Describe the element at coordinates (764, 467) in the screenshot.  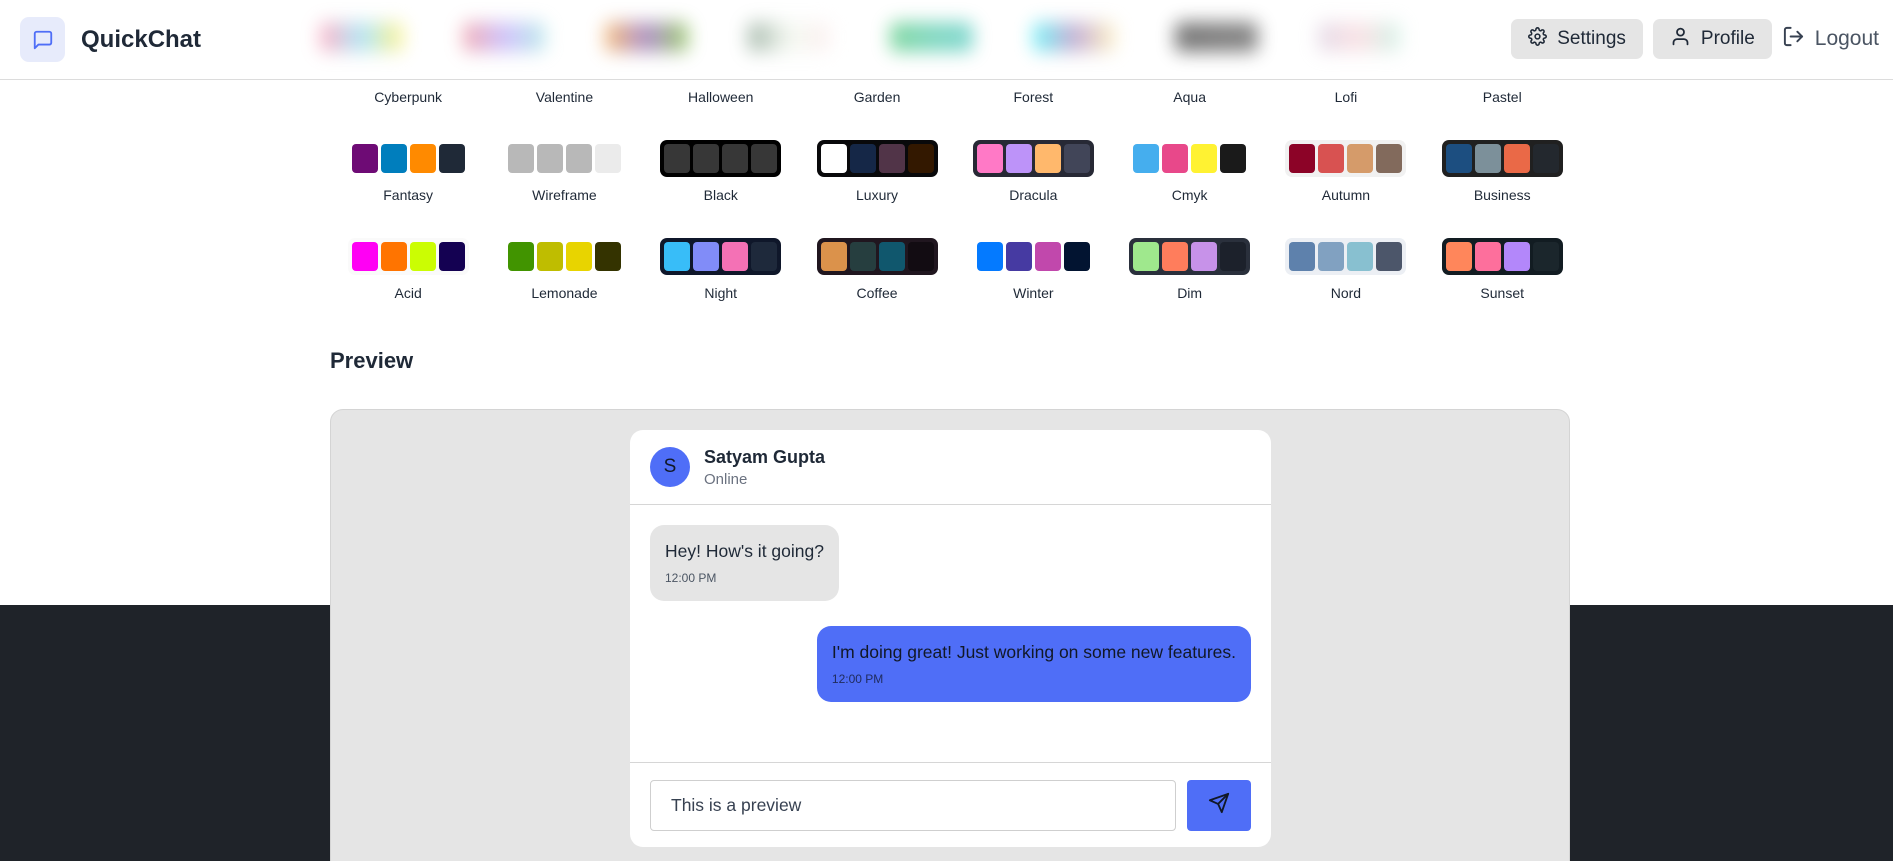
I see `contact-info: Satyam Gupta Online` at that location.